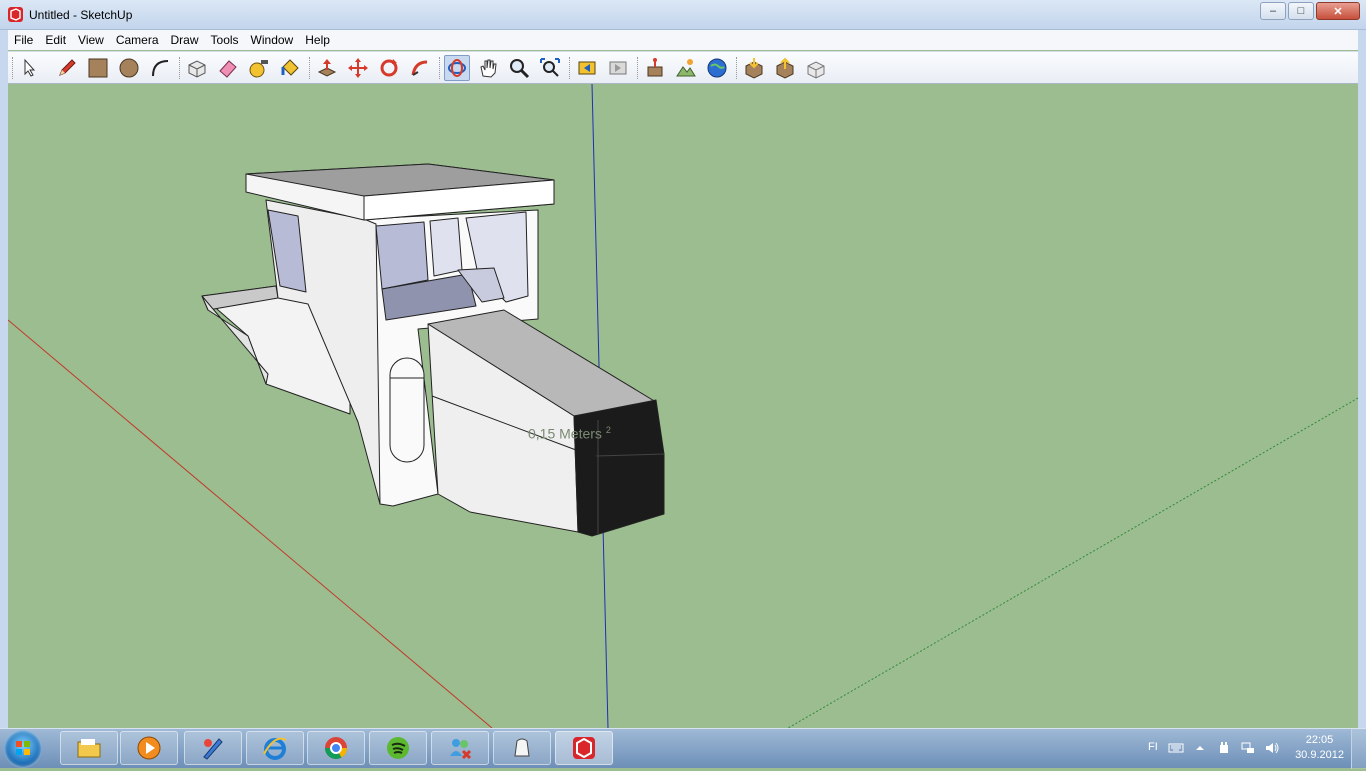 This screenshot has height=771, width=1366. I want to click on ie-icon, so click(275, 748).